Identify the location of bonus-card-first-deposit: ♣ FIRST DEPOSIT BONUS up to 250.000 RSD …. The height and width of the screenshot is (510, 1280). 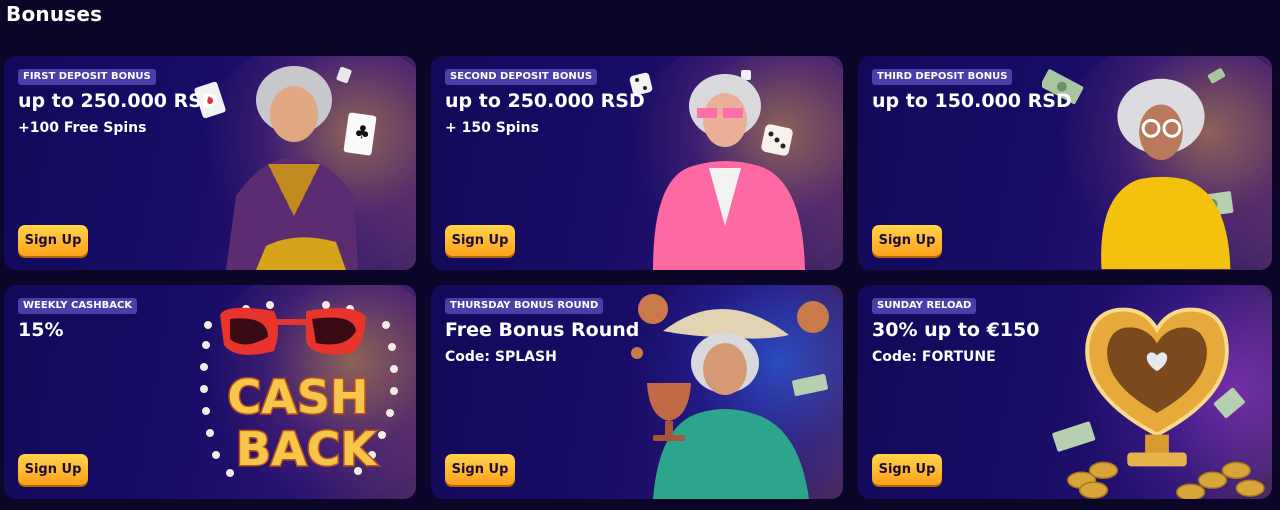
(210, 163).